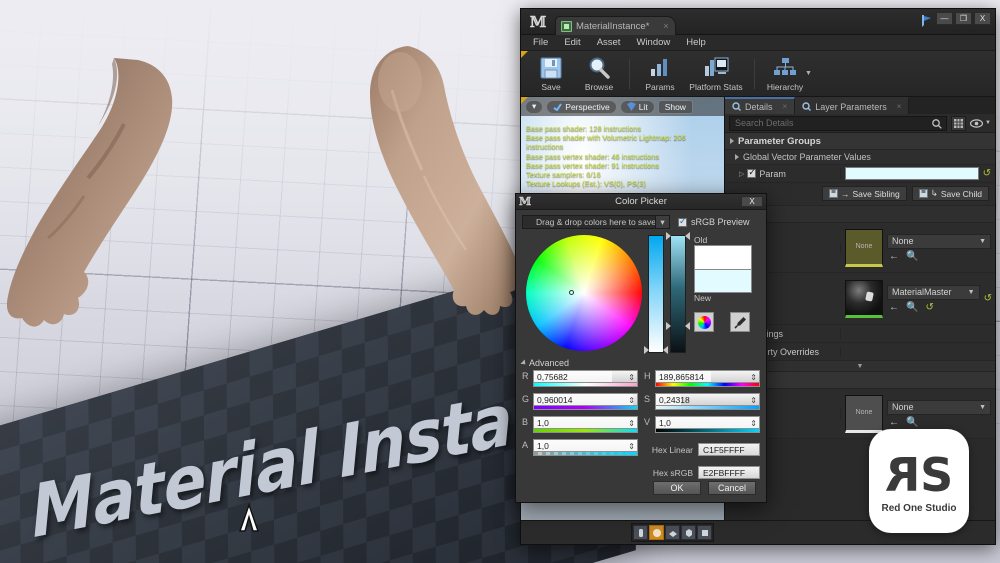 This screenshot has height=563, width=1000. What do you see at coordinates (707, 422) in the screenshot?
I see `v-input: 1,0 ⇕` at bounding box center [707, 422].